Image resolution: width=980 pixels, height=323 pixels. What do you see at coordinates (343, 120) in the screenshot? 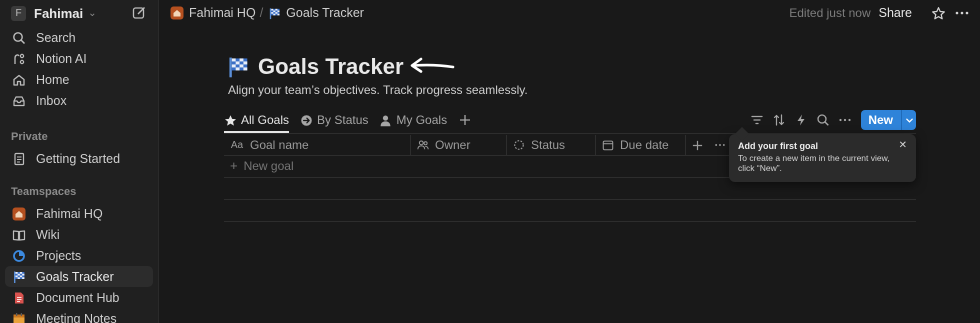
I see `tab-label: By Status` at bounding box center [343, 120].